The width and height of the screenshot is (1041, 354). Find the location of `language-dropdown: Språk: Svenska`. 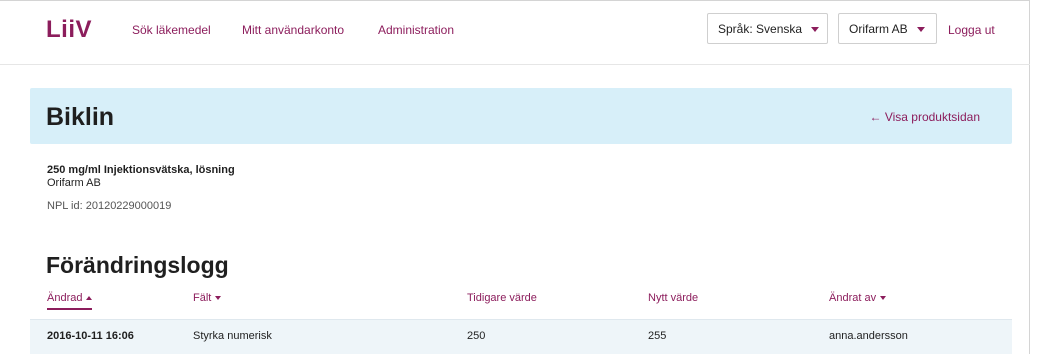

language-dropdown: Språk: Svenska is located at coordinates (767, 28).